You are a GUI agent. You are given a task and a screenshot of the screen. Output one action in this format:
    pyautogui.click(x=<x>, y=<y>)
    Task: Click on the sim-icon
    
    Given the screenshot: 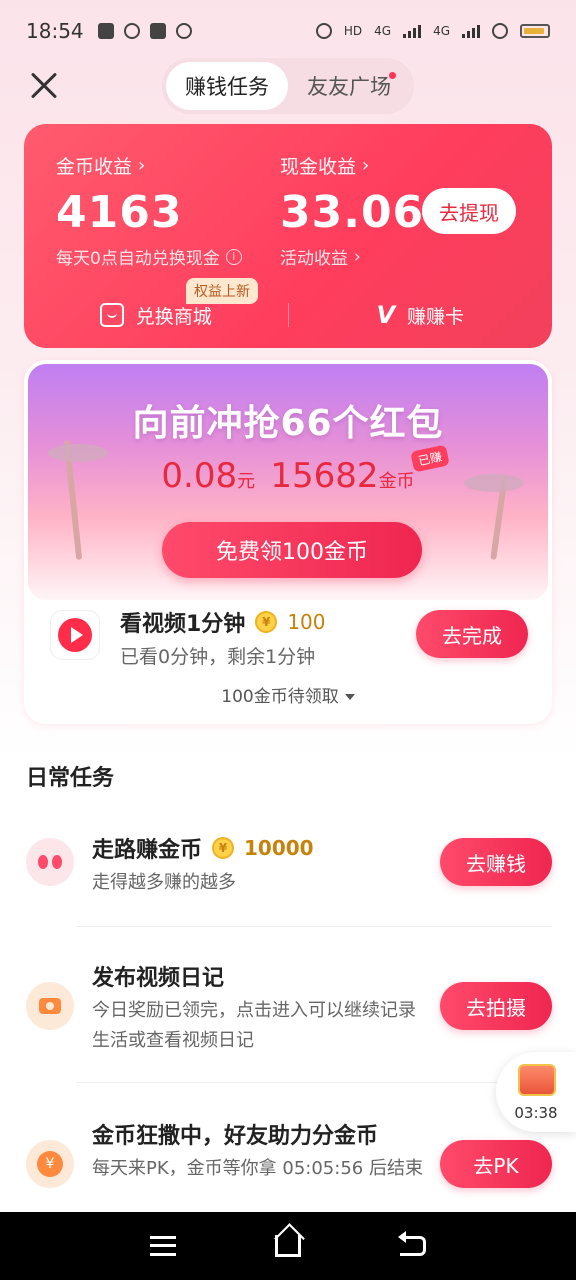 What is the action you would take?
    pyautogui.click(x=105, y=31)
    